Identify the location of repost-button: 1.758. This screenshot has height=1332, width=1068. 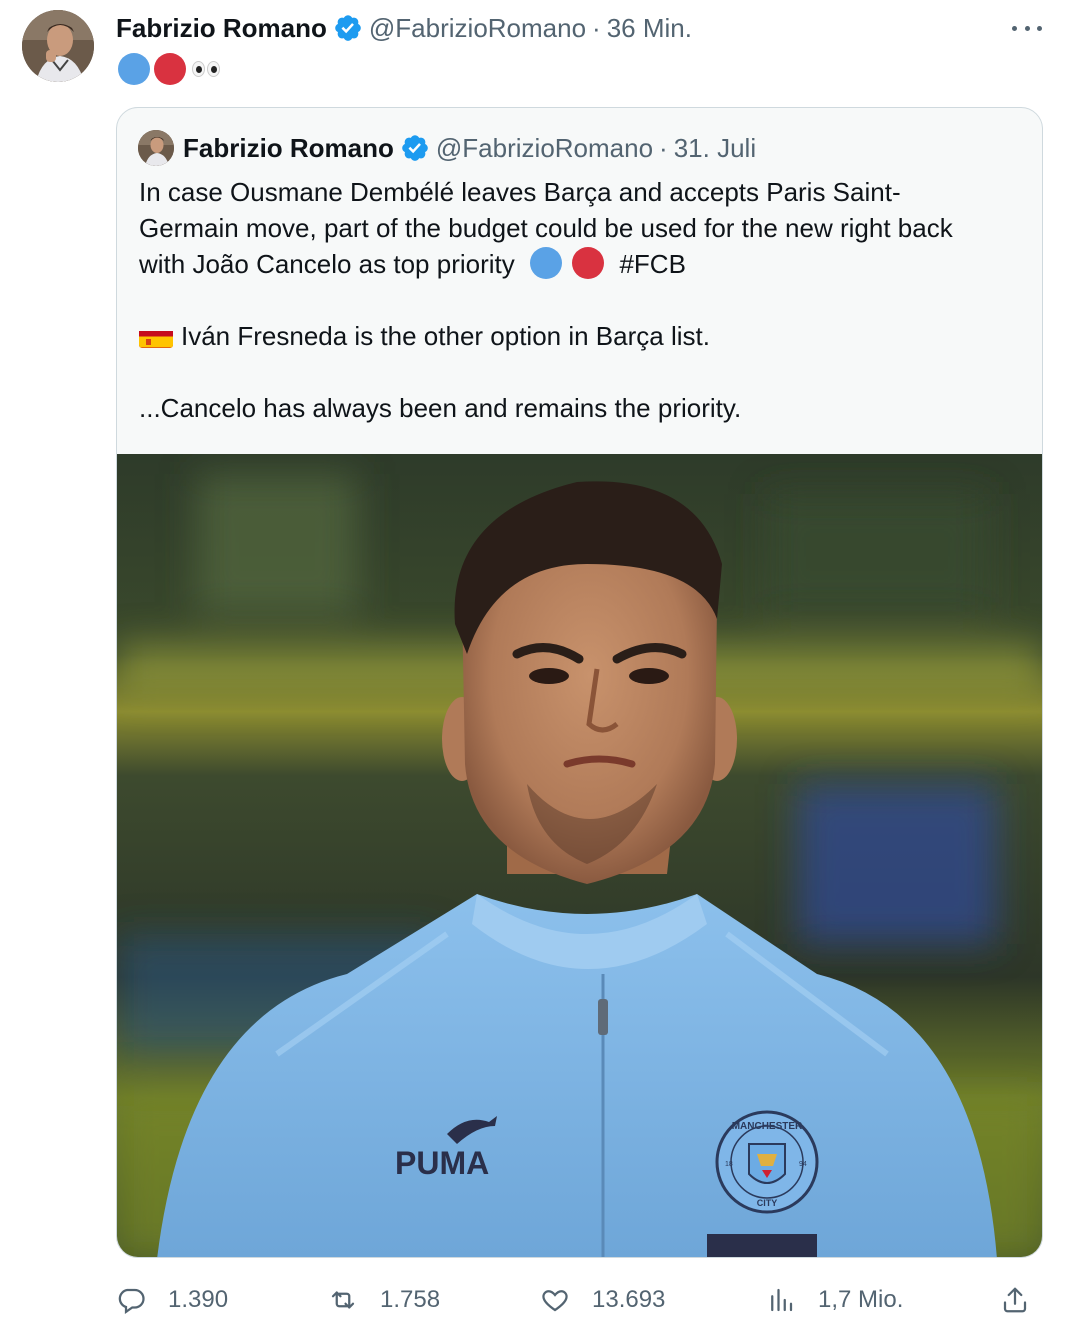
(384, 1300).